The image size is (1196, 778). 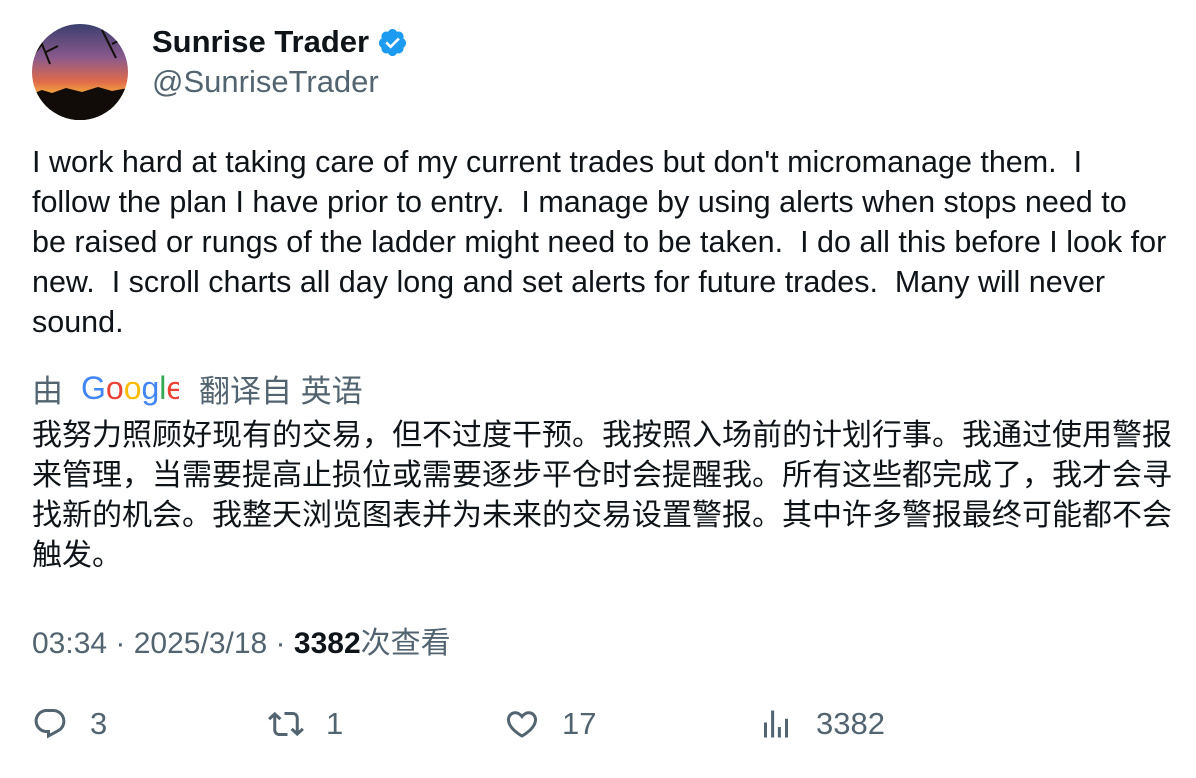 I want to click on tweet-metadata: 03:34 · 2025/3/18 · 3382次查看, so click(x=241, y=644).